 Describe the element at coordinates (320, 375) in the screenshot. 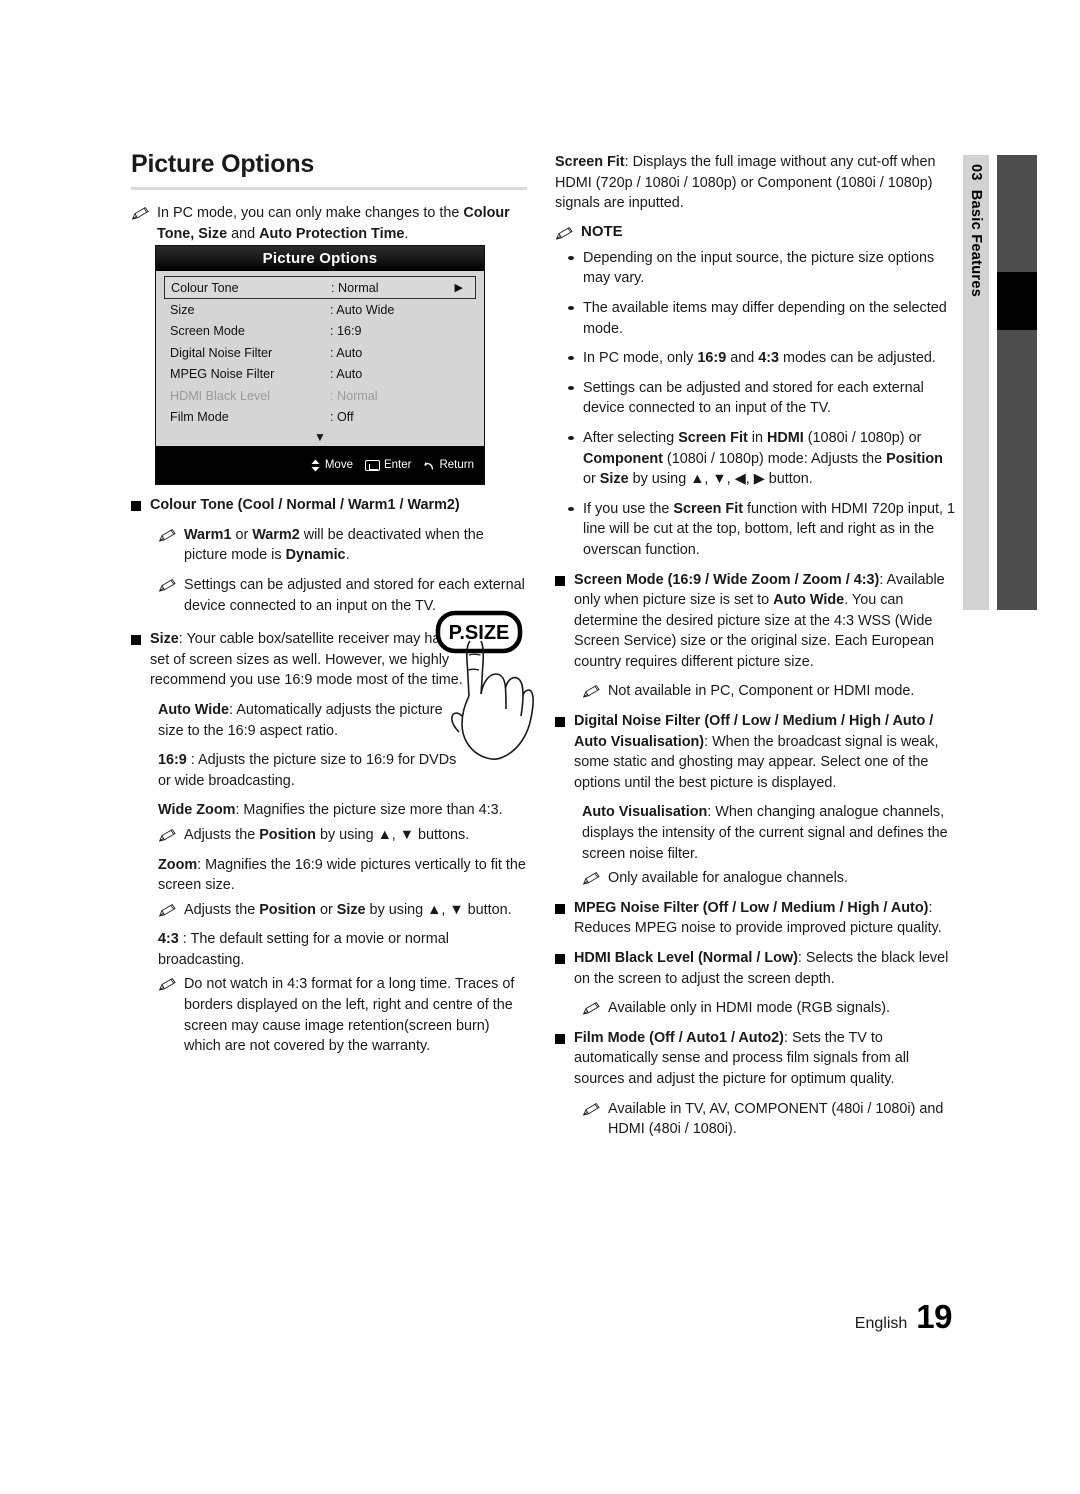

I see `osd-row-mpeg-noise-filter: MPEG Noise Filter : Auto` at that location.